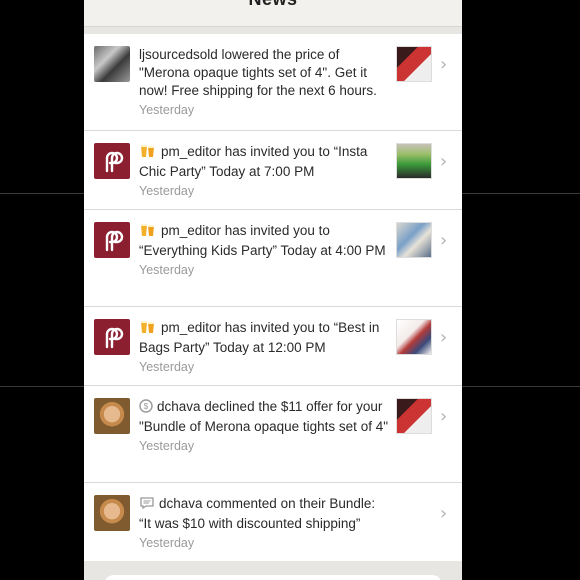 The image size is (580, 580). I want to click on bottom-area, so click(273, 570).